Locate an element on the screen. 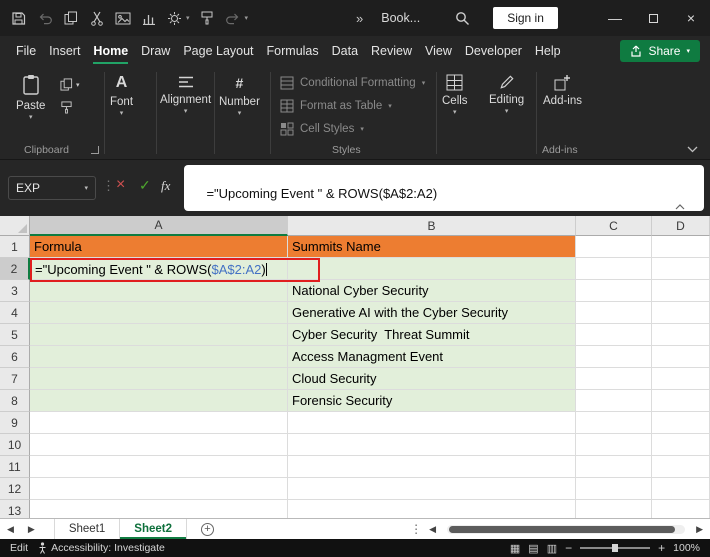 Image resolution: width=710 pixels, height=557 pixels. expand-formula-bar-icon is located at coordinates (686, 192).